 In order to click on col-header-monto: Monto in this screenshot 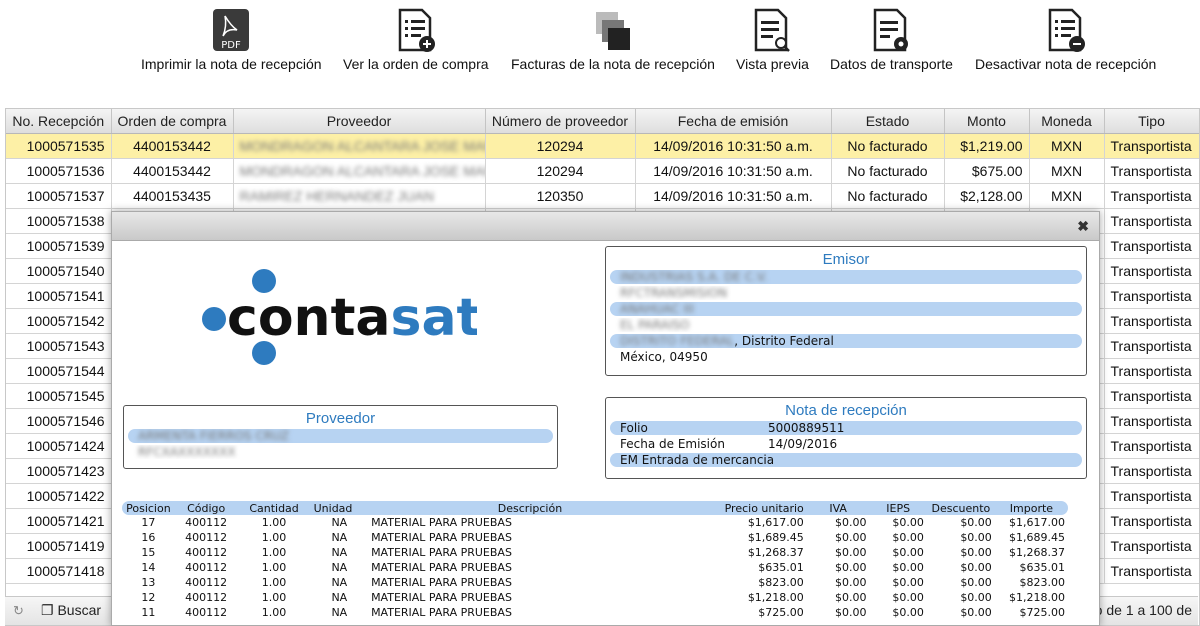, I will do `click(987, 121)`.